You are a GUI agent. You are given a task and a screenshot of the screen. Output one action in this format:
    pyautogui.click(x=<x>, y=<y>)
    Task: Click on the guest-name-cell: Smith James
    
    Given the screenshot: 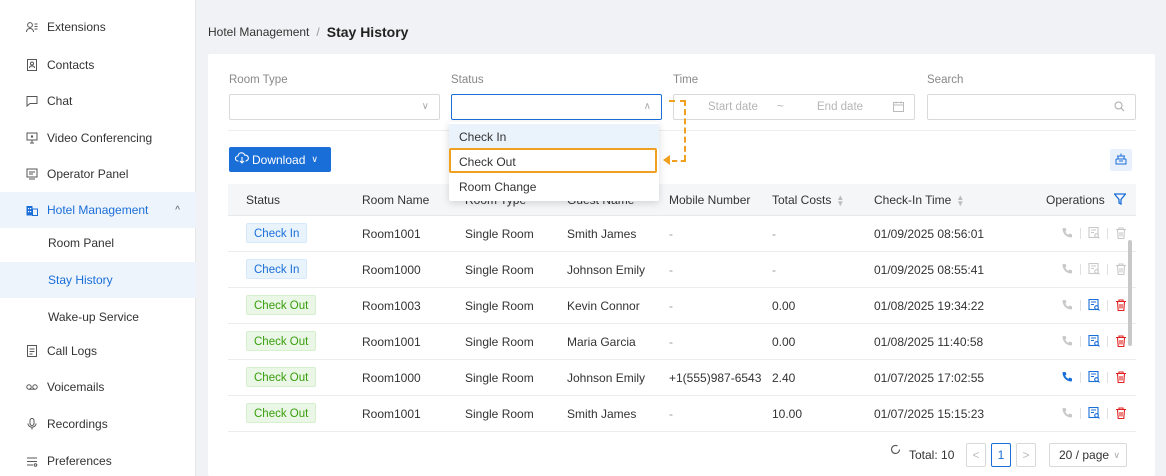 What is the action you would take?
    pyautogui.click(x=602, y=414)
    